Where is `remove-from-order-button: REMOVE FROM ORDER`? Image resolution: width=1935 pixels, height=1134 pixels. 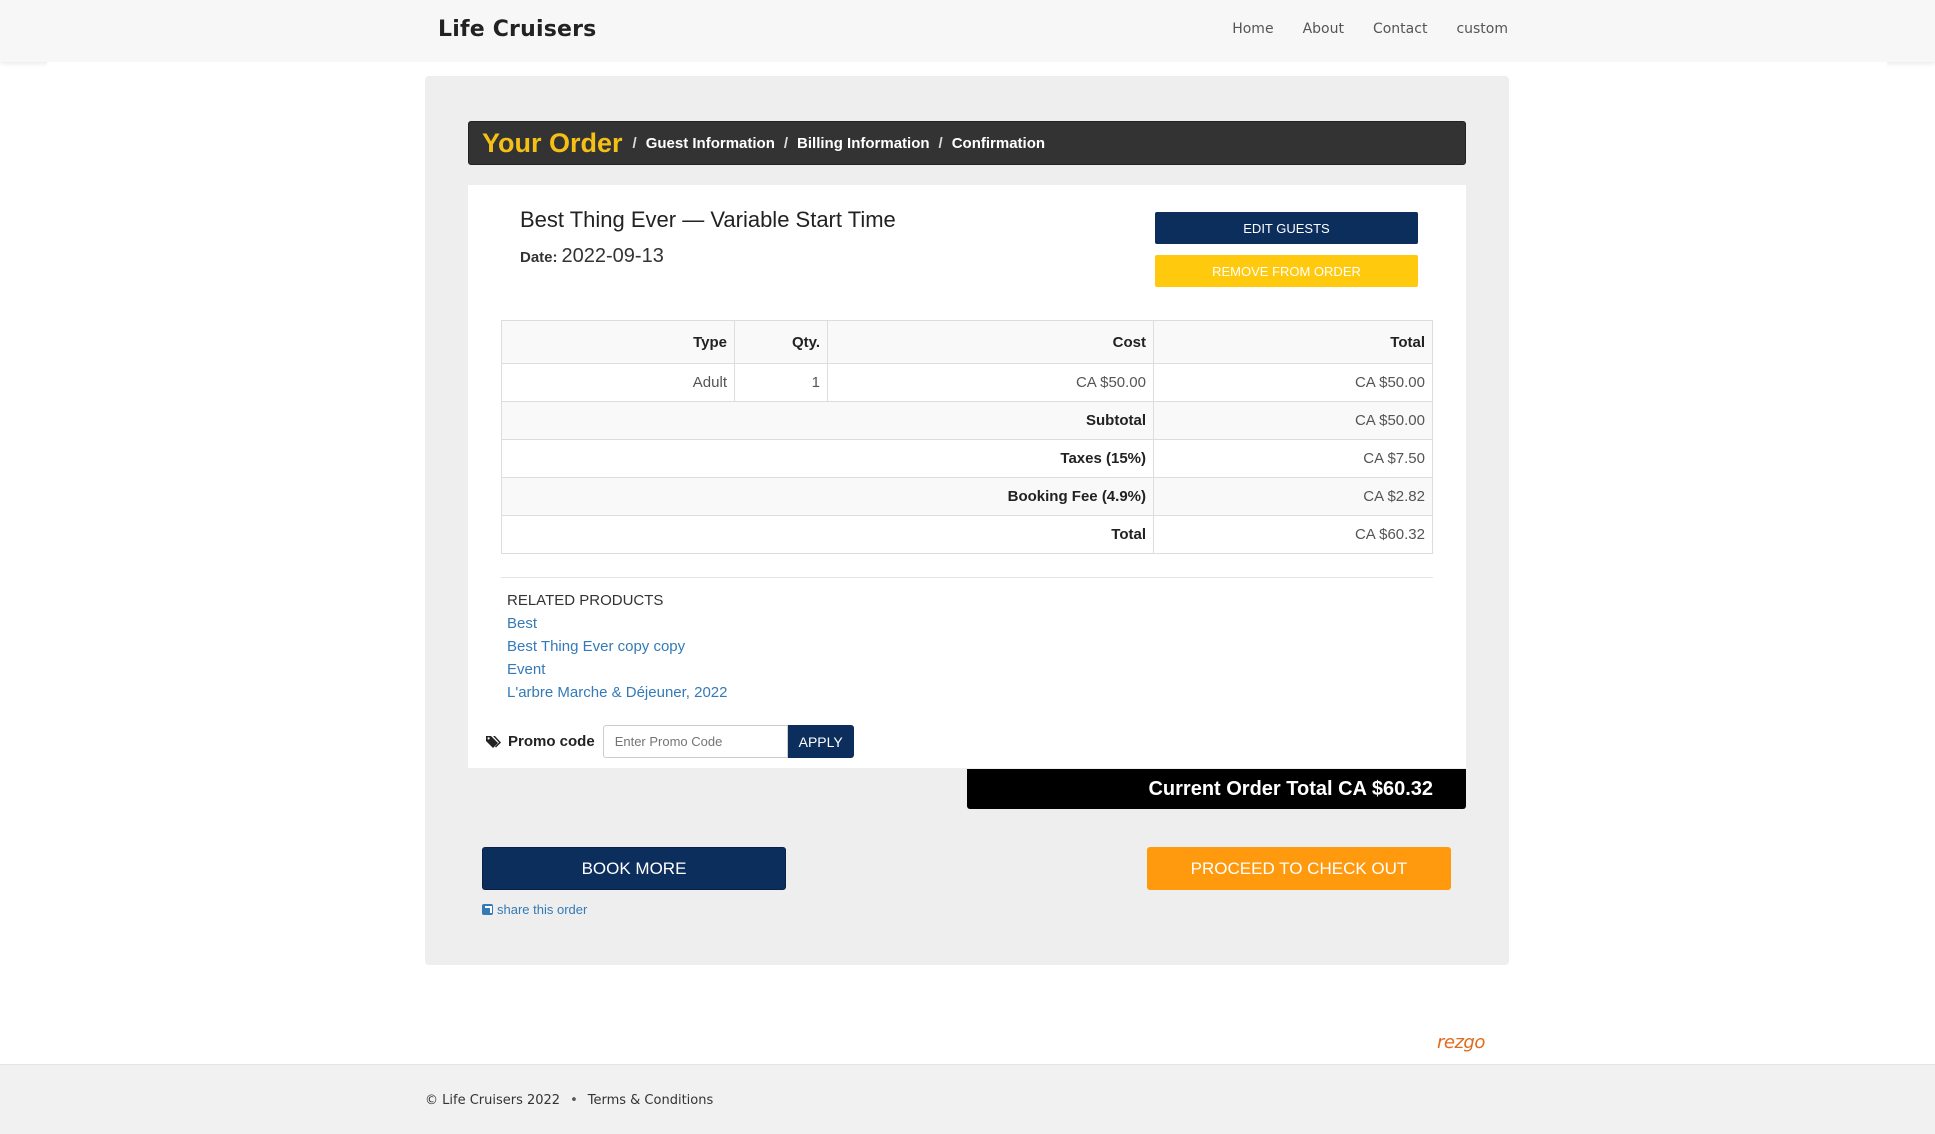 remove-from-order-button: REMOVE FROM ORDER is located at coordinates (1286, 271).